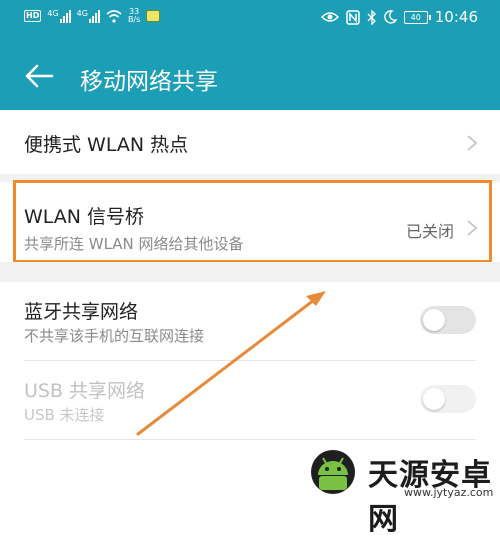 The width and height of the screenshot is (500, 538). What do you see at coordinates (250, 400) in the screenshot?
I see `row-usb-sharing: USB 共享网络 USB 未连接` at bounding box center [250, 400].